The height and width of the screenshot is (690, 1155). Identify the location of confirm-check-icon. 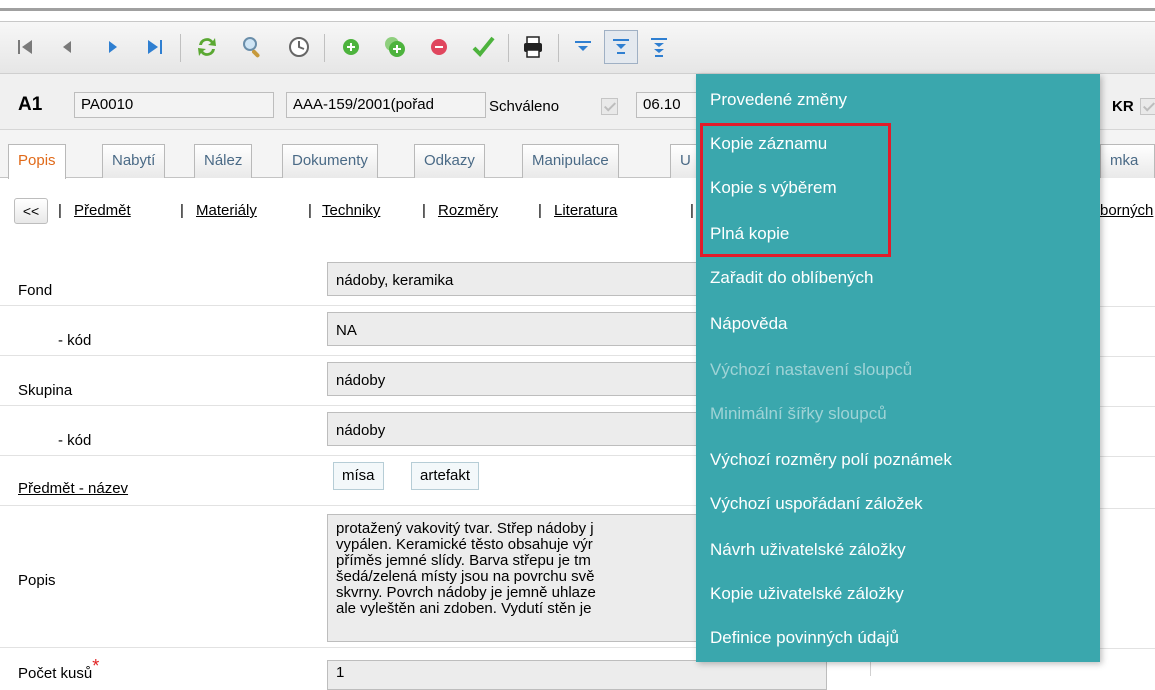
(483, 47).